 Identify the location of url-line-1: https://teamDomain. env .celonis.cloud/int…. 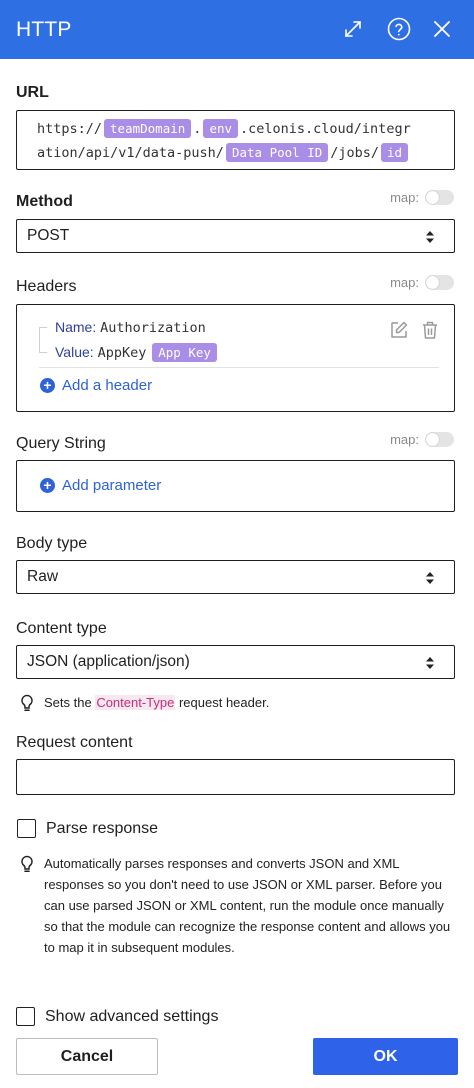
(241, 129).